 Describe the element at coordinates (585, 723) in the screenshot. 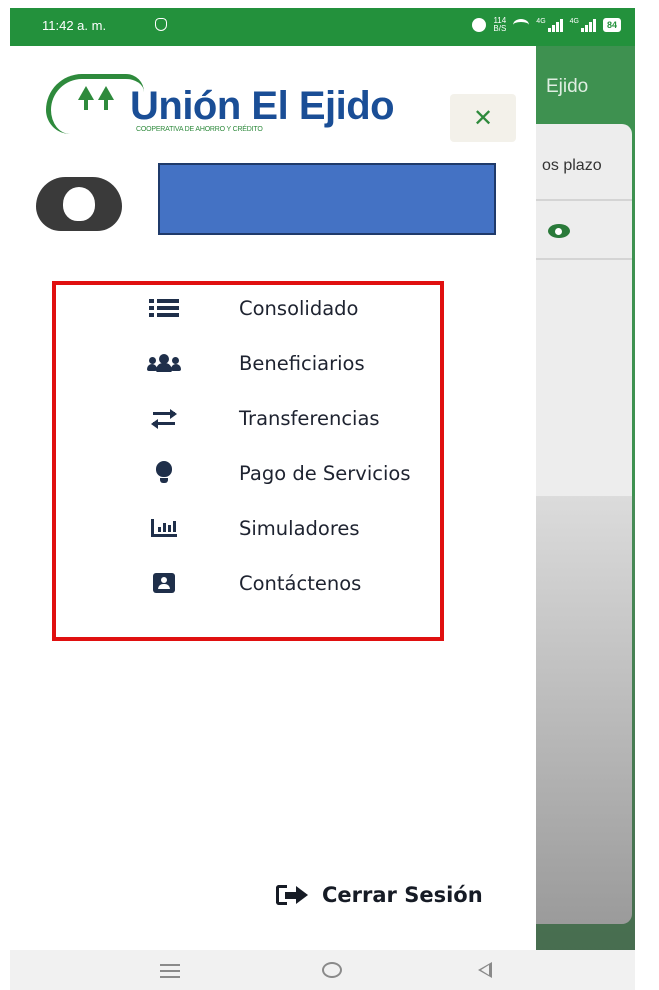

I see `scrim` at that location.